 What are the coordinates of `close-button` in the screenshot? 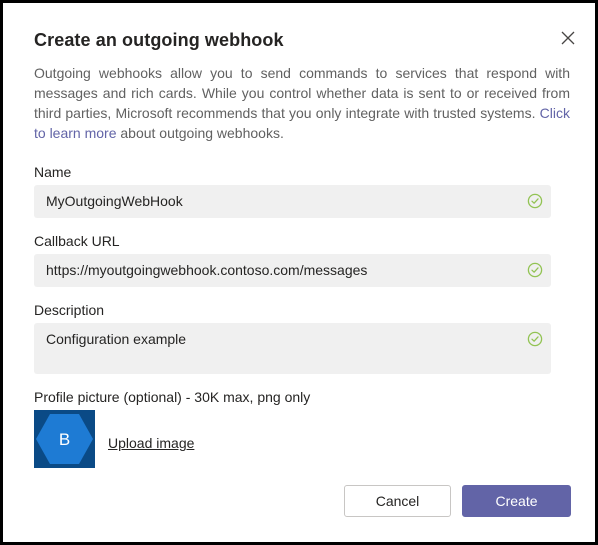 It's located at (568, 38).